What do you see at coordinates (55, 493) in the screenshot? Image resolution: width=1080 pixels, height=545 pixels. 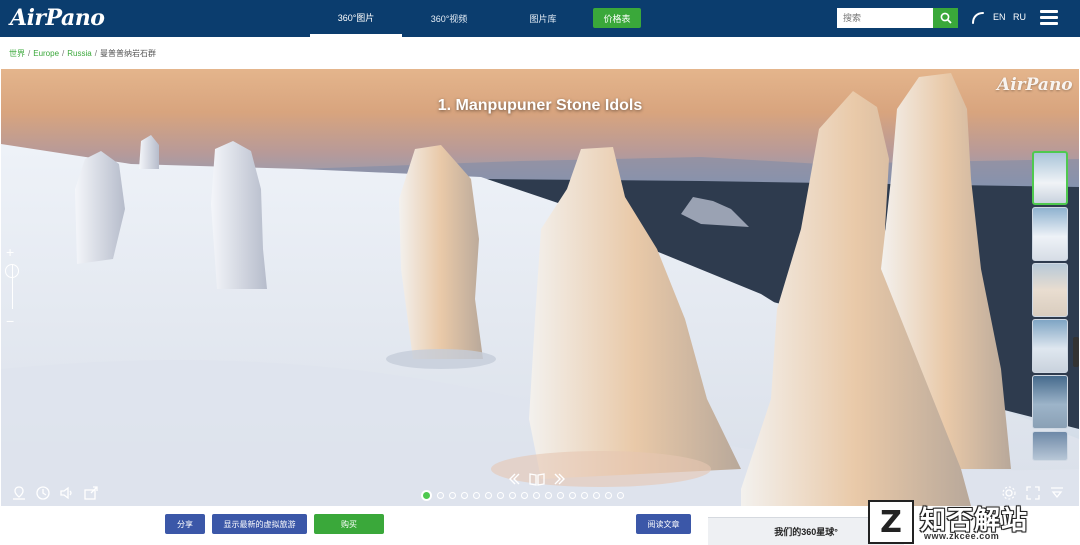 I see `viewer-left-controls` at bounding box center [55, 493].